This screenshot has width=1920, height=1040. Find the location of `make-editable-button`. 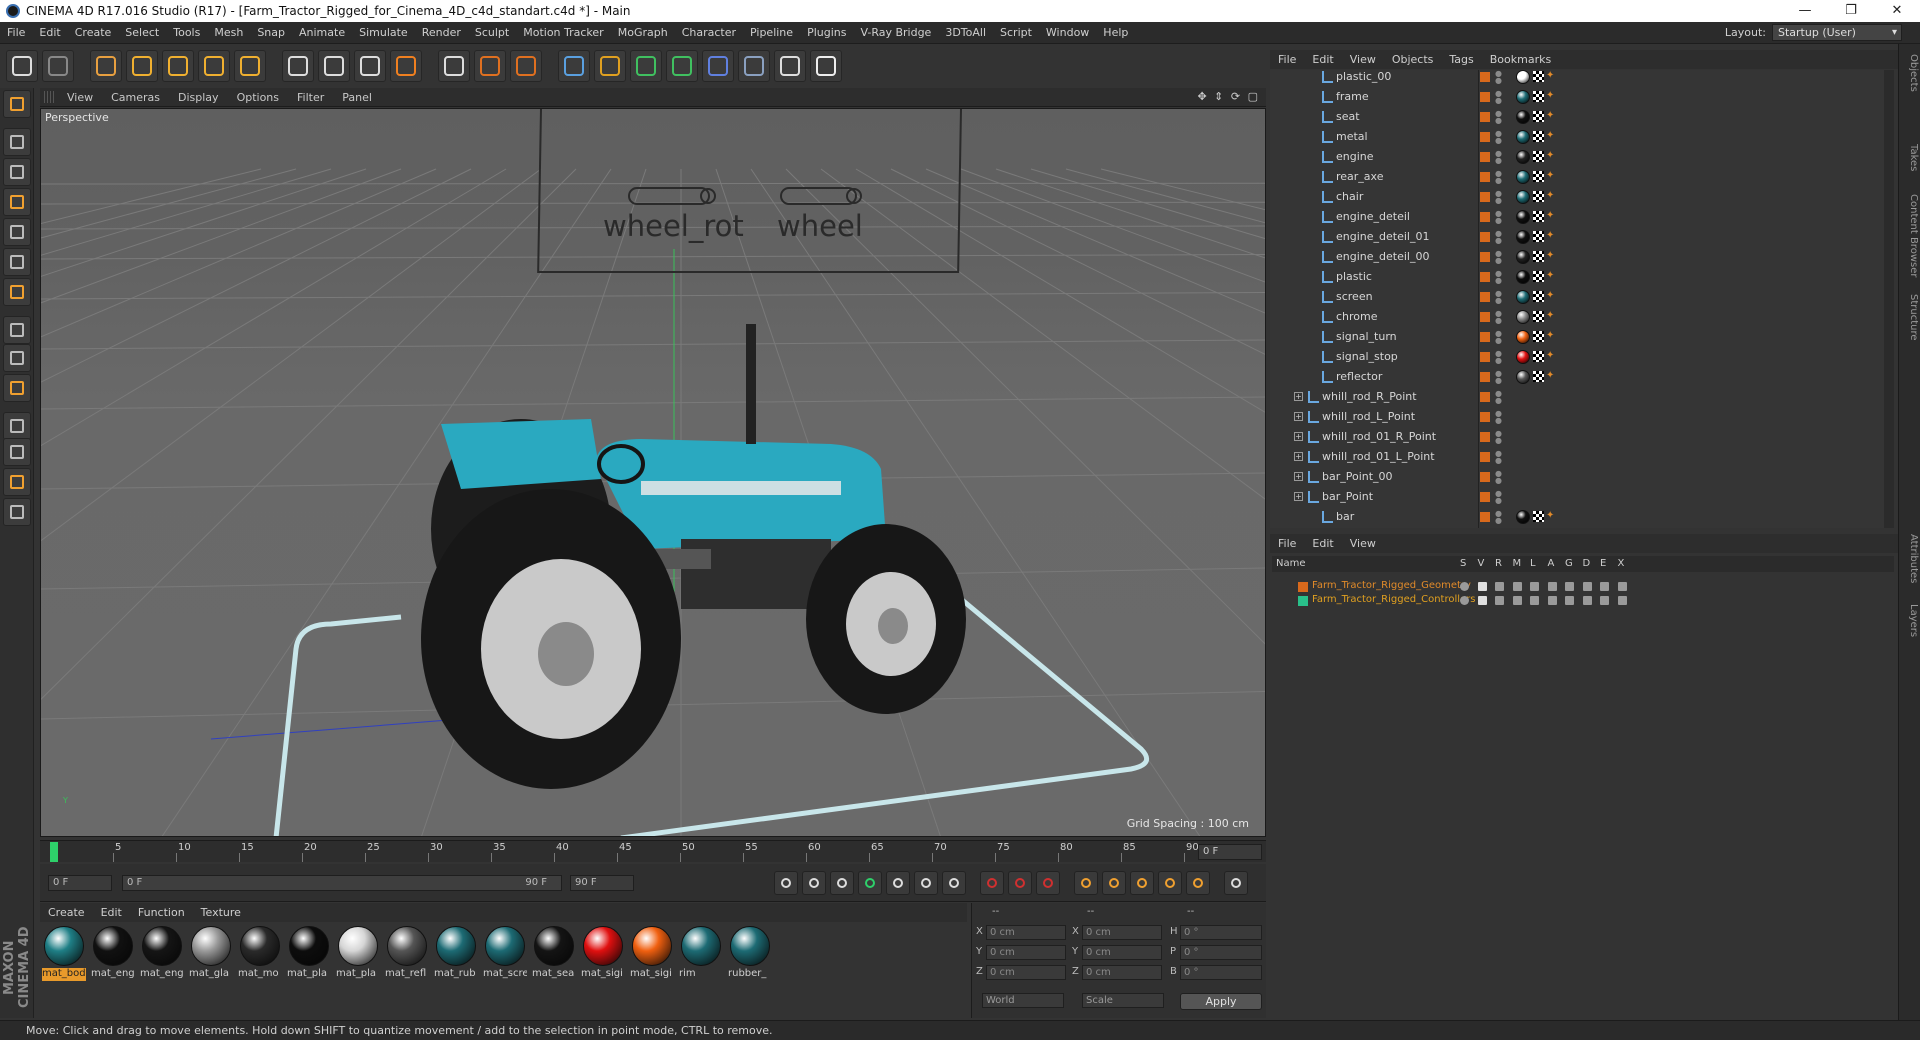

make-editable-button is located at coordinates (17, 104).